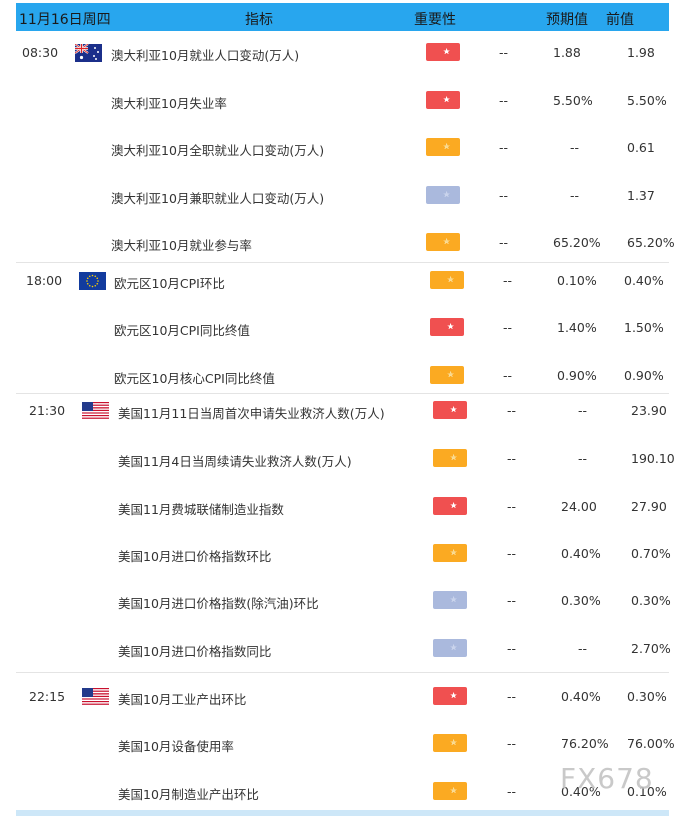  I want to click on event-name: 美国11月11日当周首次申请失业救济人数(万人), so click(251, 413).